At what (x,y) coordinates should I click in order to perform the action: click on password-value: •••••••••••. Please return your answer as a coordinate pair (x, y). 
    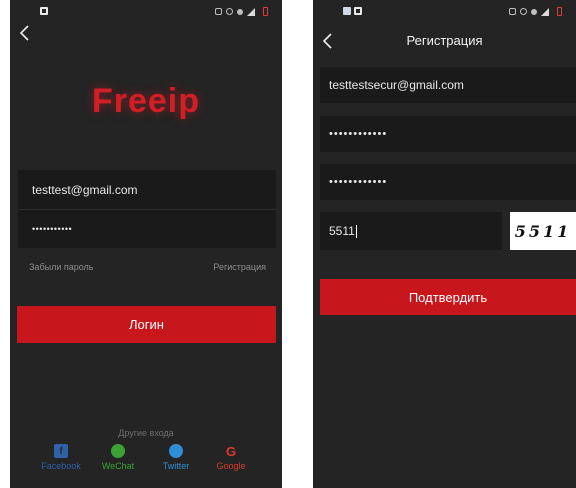
    Looking at the image, I should click on (52, 229).